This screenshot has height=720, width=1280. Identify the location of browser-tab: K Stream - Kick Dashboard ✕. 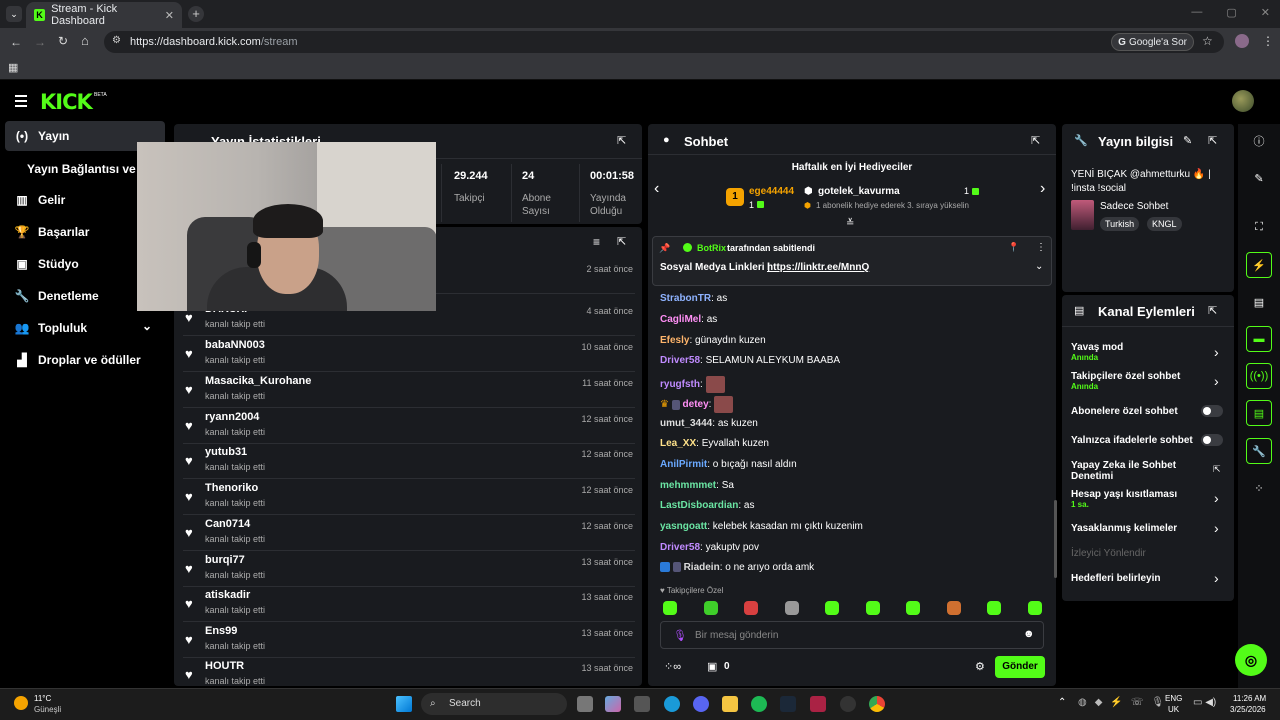
(104, 15).